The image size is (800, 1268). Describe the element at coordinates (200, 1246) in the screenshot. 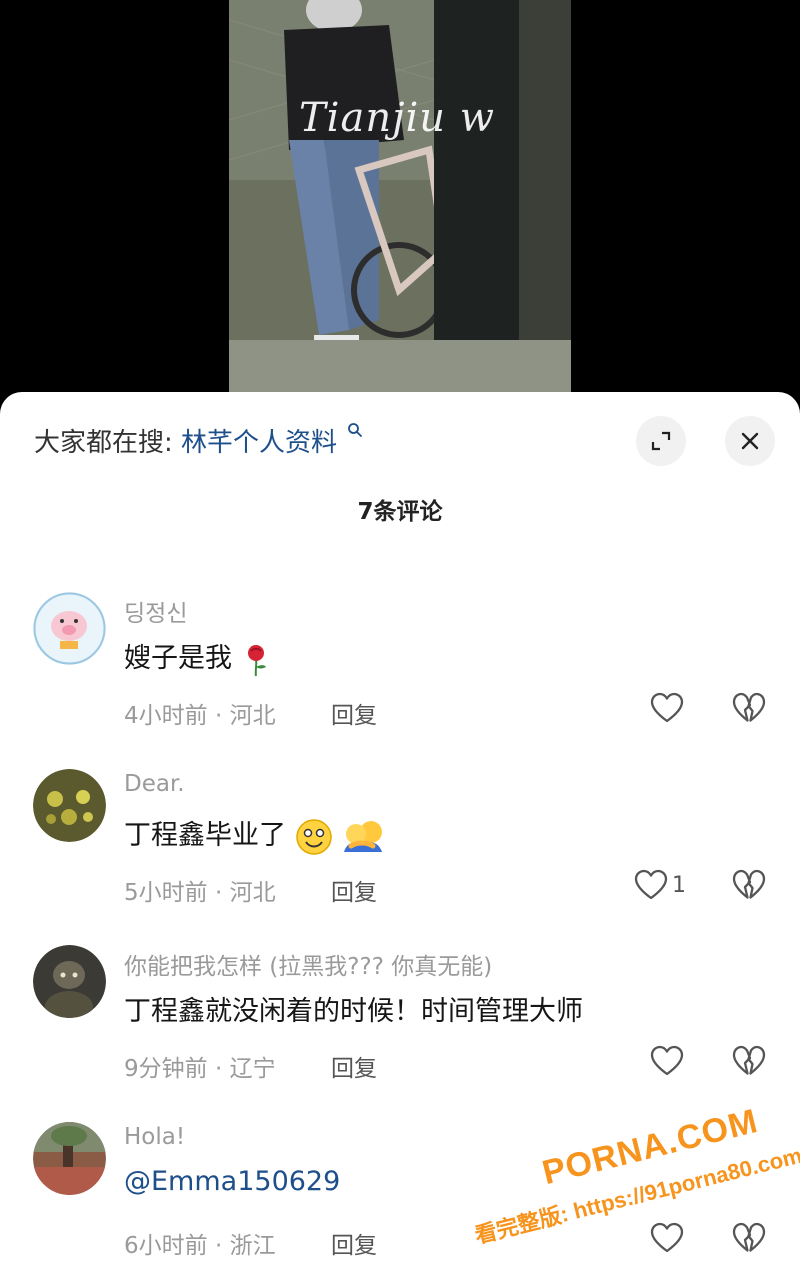

I see `comment-meta: 6小时前 · 浙江` at that location.